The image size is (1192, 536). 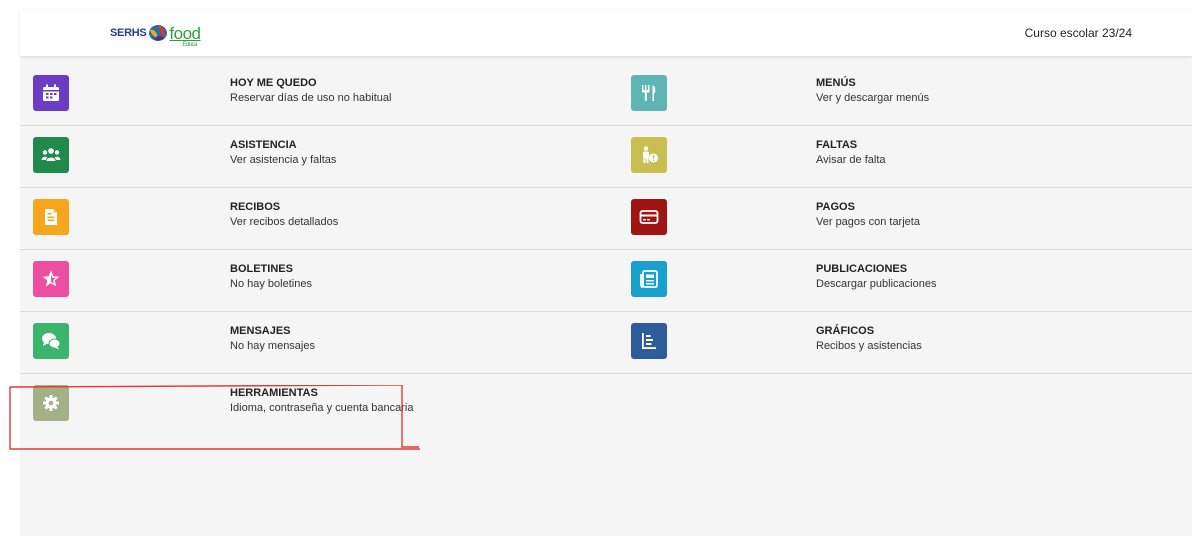 What do you see at coordinates (322, 408) in the screenshot?
I see `menu-item-subtitle: Idioma, contraseña y cuenta bancaria` at bounding box center [322, 408].